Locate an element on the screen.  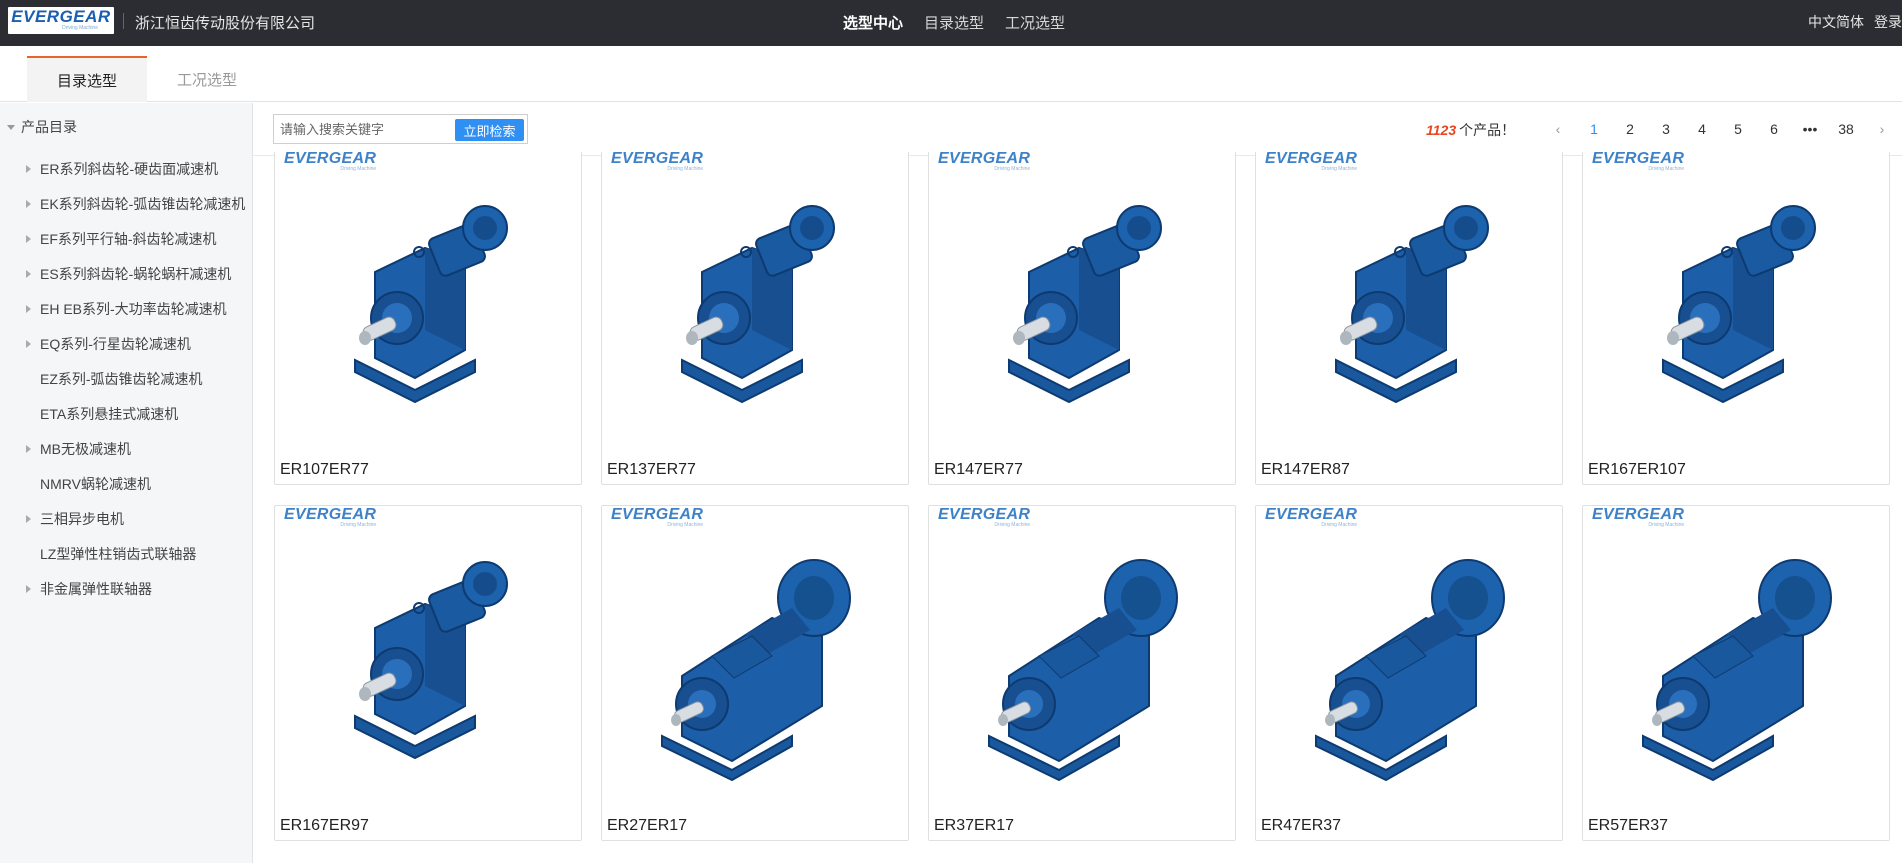
page-number: 1 is located at coordinates (1594, 129).